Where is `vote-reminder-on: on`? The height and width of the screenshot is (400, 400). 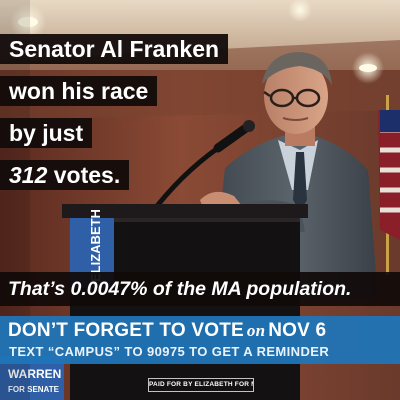 vote-reminder-on: on is located at coordinates (256, 330).